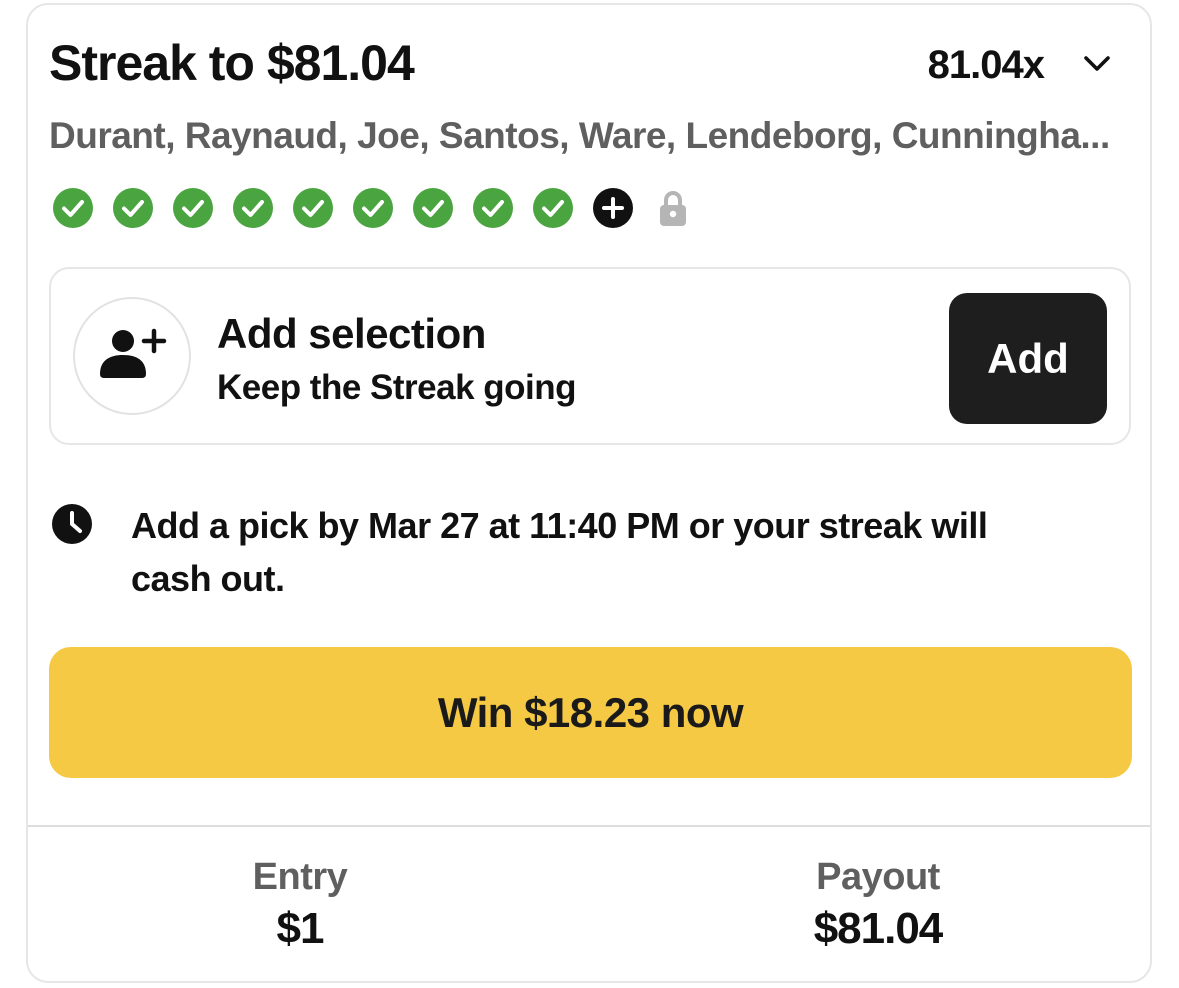 This screenshot has height=988, width=1179. What do you see at coordinates (590, 712) in the screenshot?
I see `cash-out-button: Win $18.23 now` at bounding box center [590, 712].